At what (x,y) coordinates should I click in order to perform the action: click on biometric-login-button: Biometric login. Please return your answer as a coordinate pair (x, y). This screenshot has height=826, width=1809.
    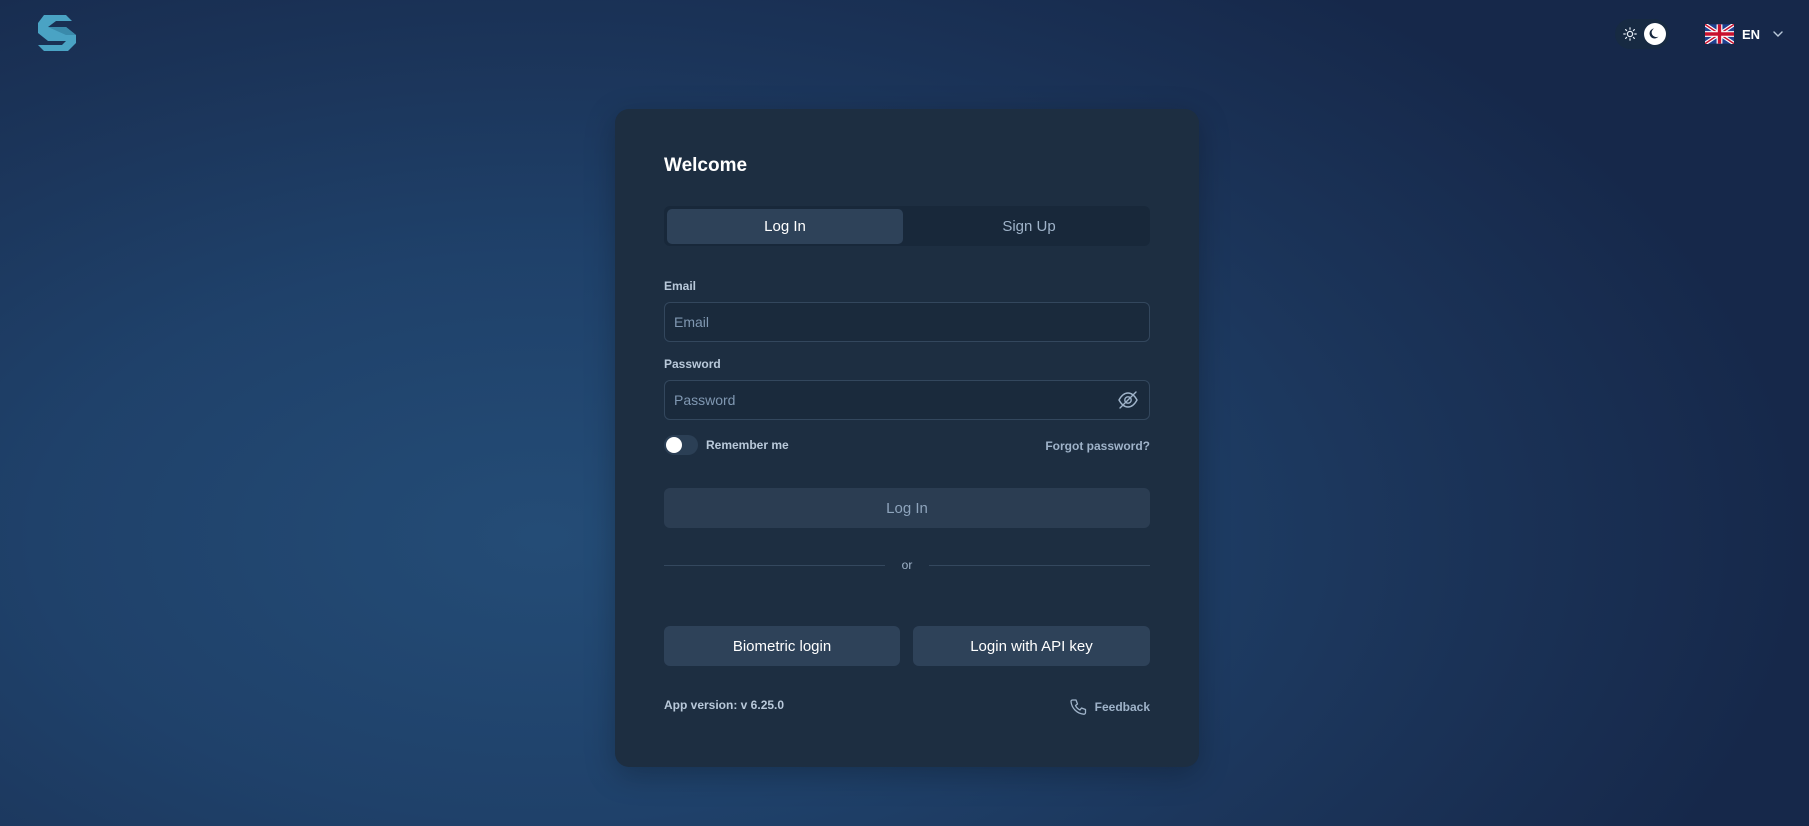
    Looking at the image, I should click on (782, 646).